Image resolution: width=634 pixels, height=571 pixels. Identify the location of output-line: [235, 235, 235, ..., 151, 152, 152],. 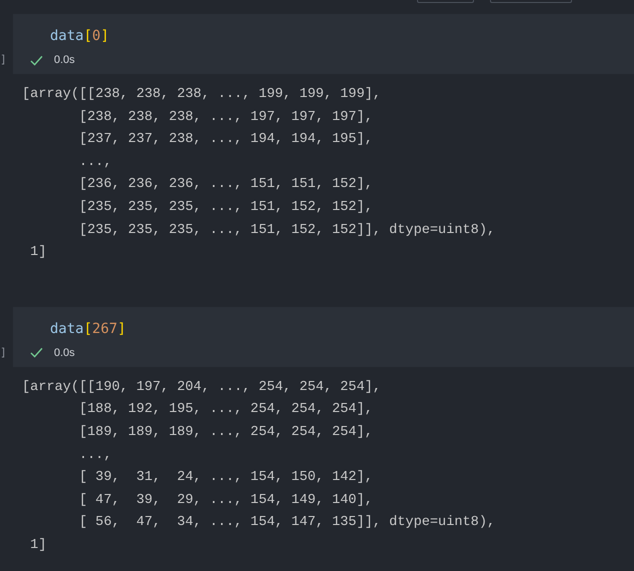
(225, 207).